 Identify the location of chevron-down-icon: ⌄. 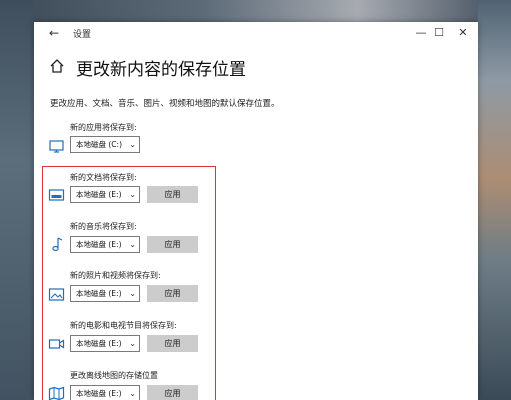
(132, 144).